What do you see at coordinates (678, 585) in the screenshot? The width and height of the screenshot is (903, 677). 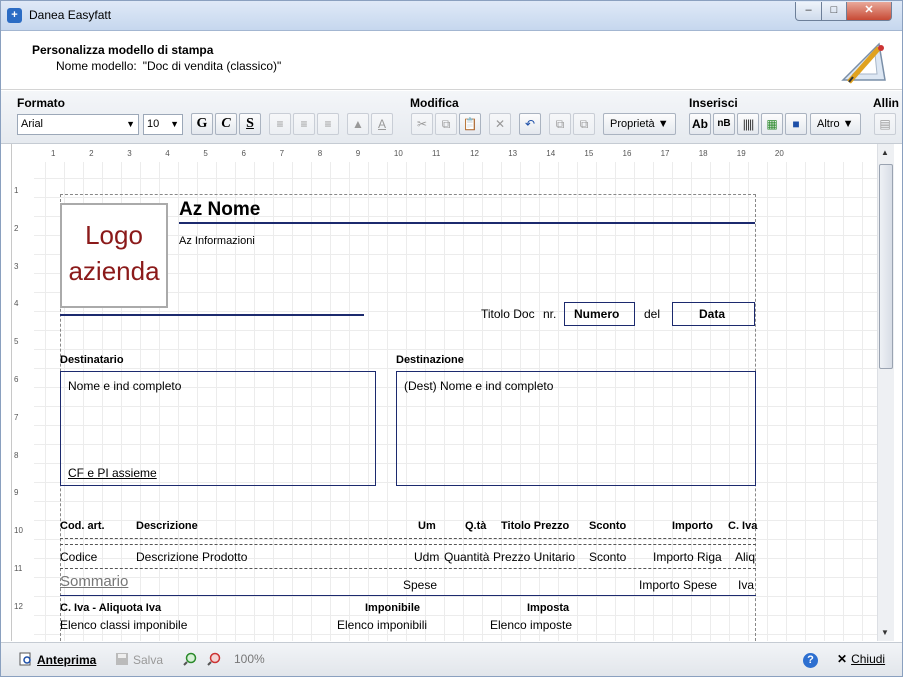 I see `importo-spese-field: Importo Spese` at bounding box center [678, 585].